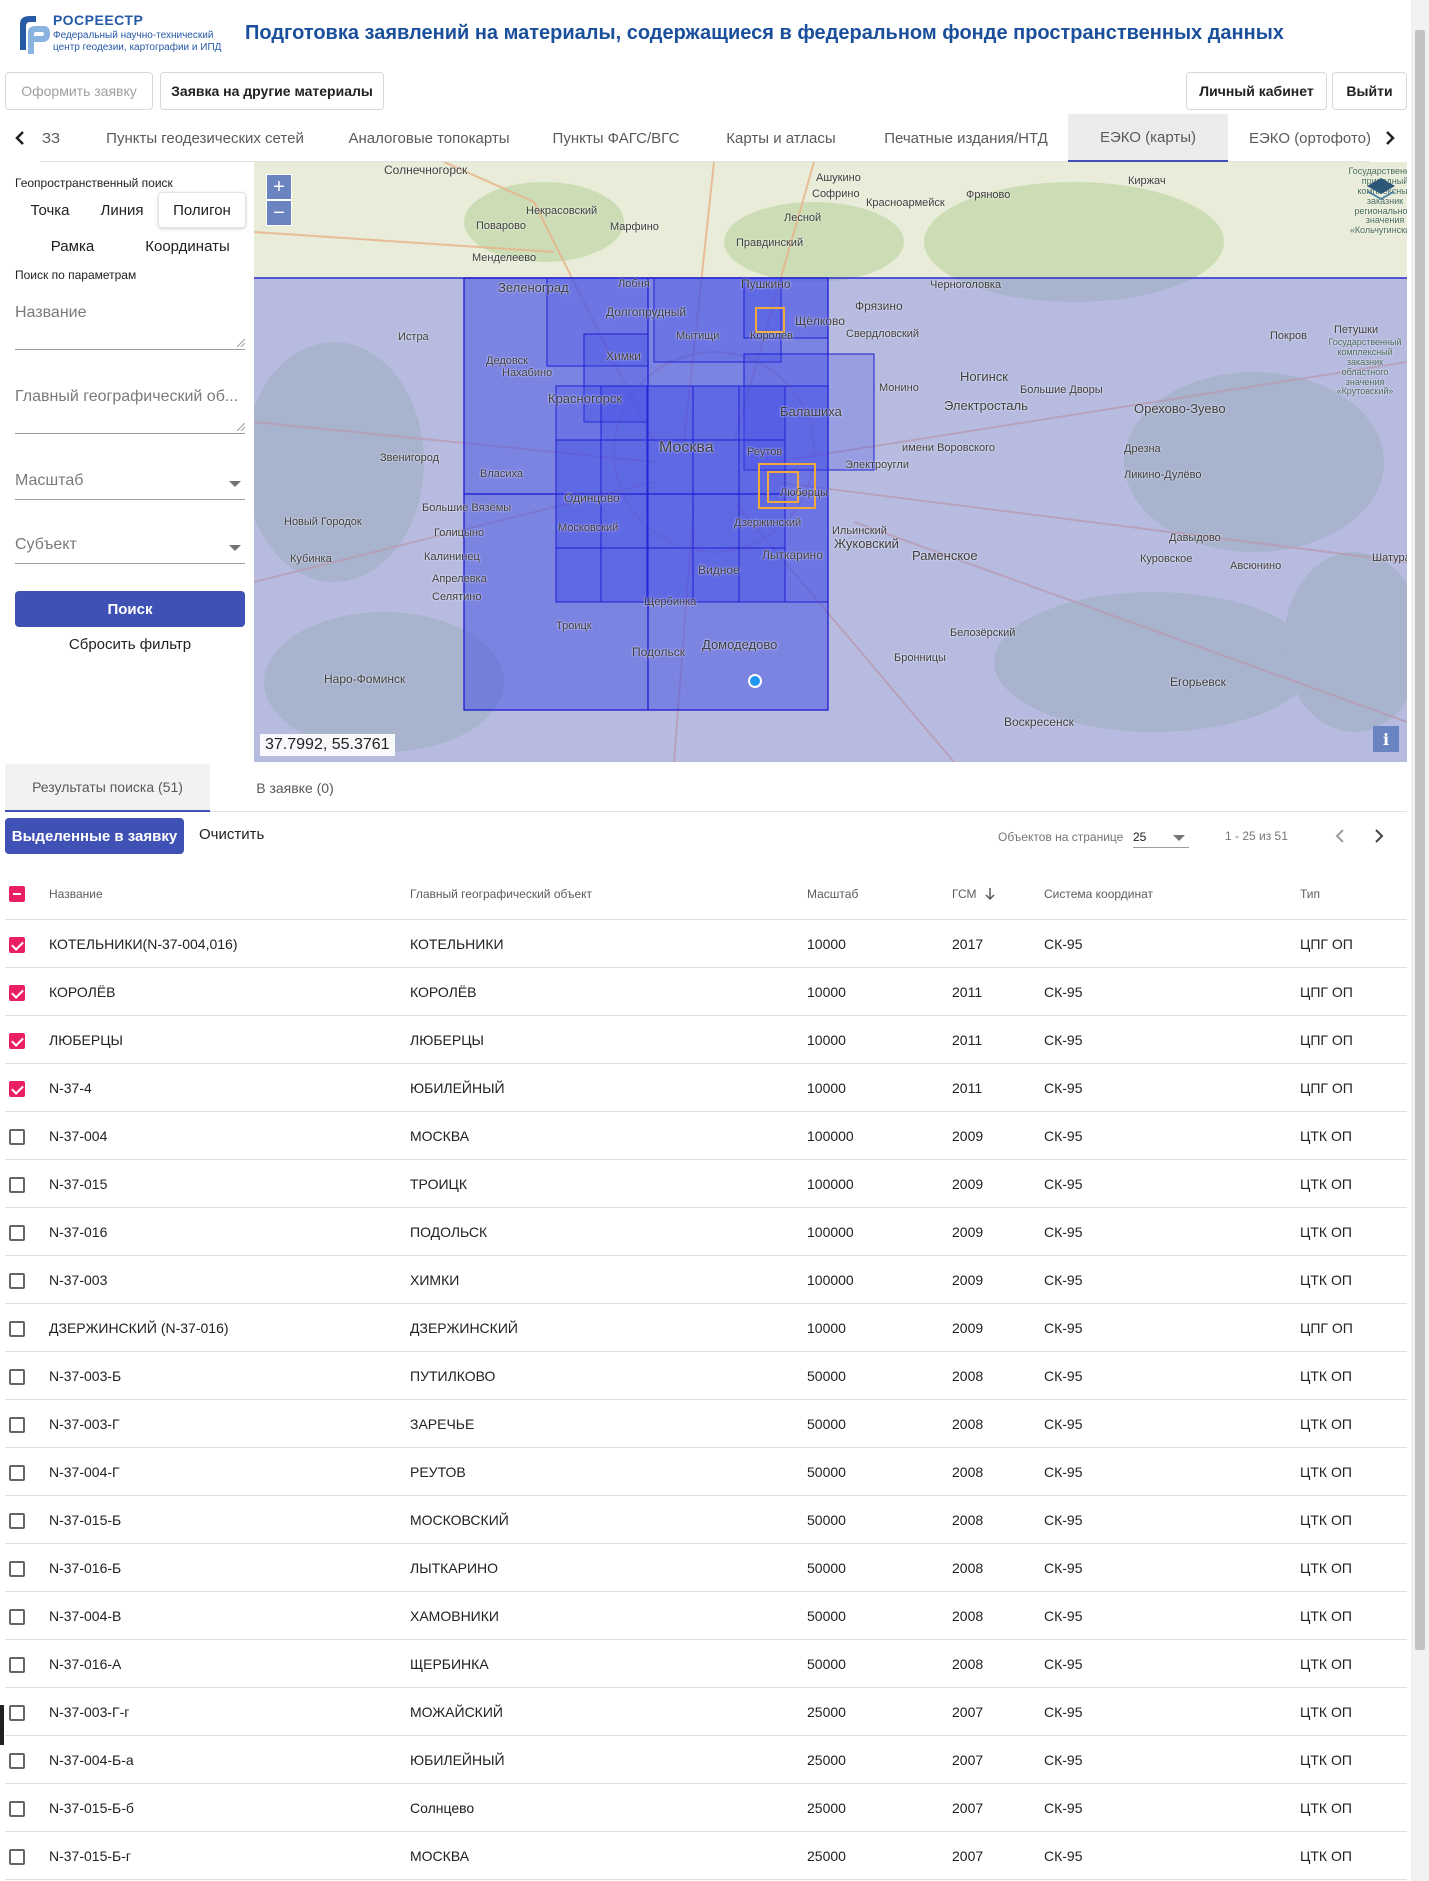 The image size is (1429, 1881). Describe the element at coordinates (50, 210) in the screenshot. I see `mode-point: Точка` at that location.